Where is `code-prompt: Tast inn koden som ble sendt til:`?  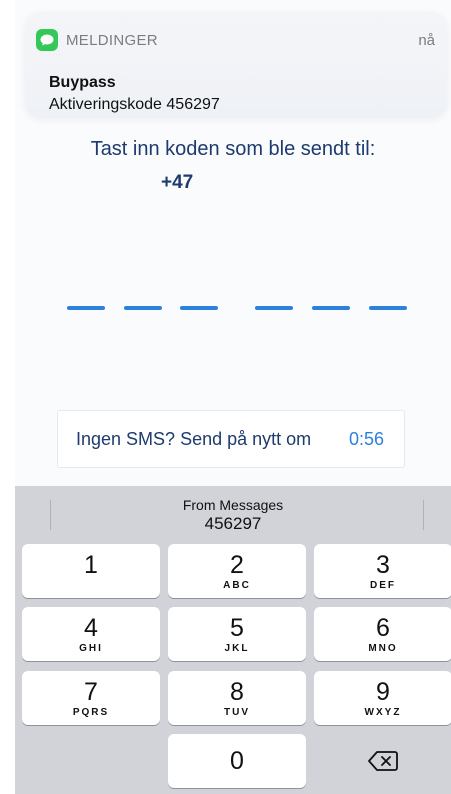 code-prompt: Tast inn koden som ble sendt til: is located at coordinates (233, 149).